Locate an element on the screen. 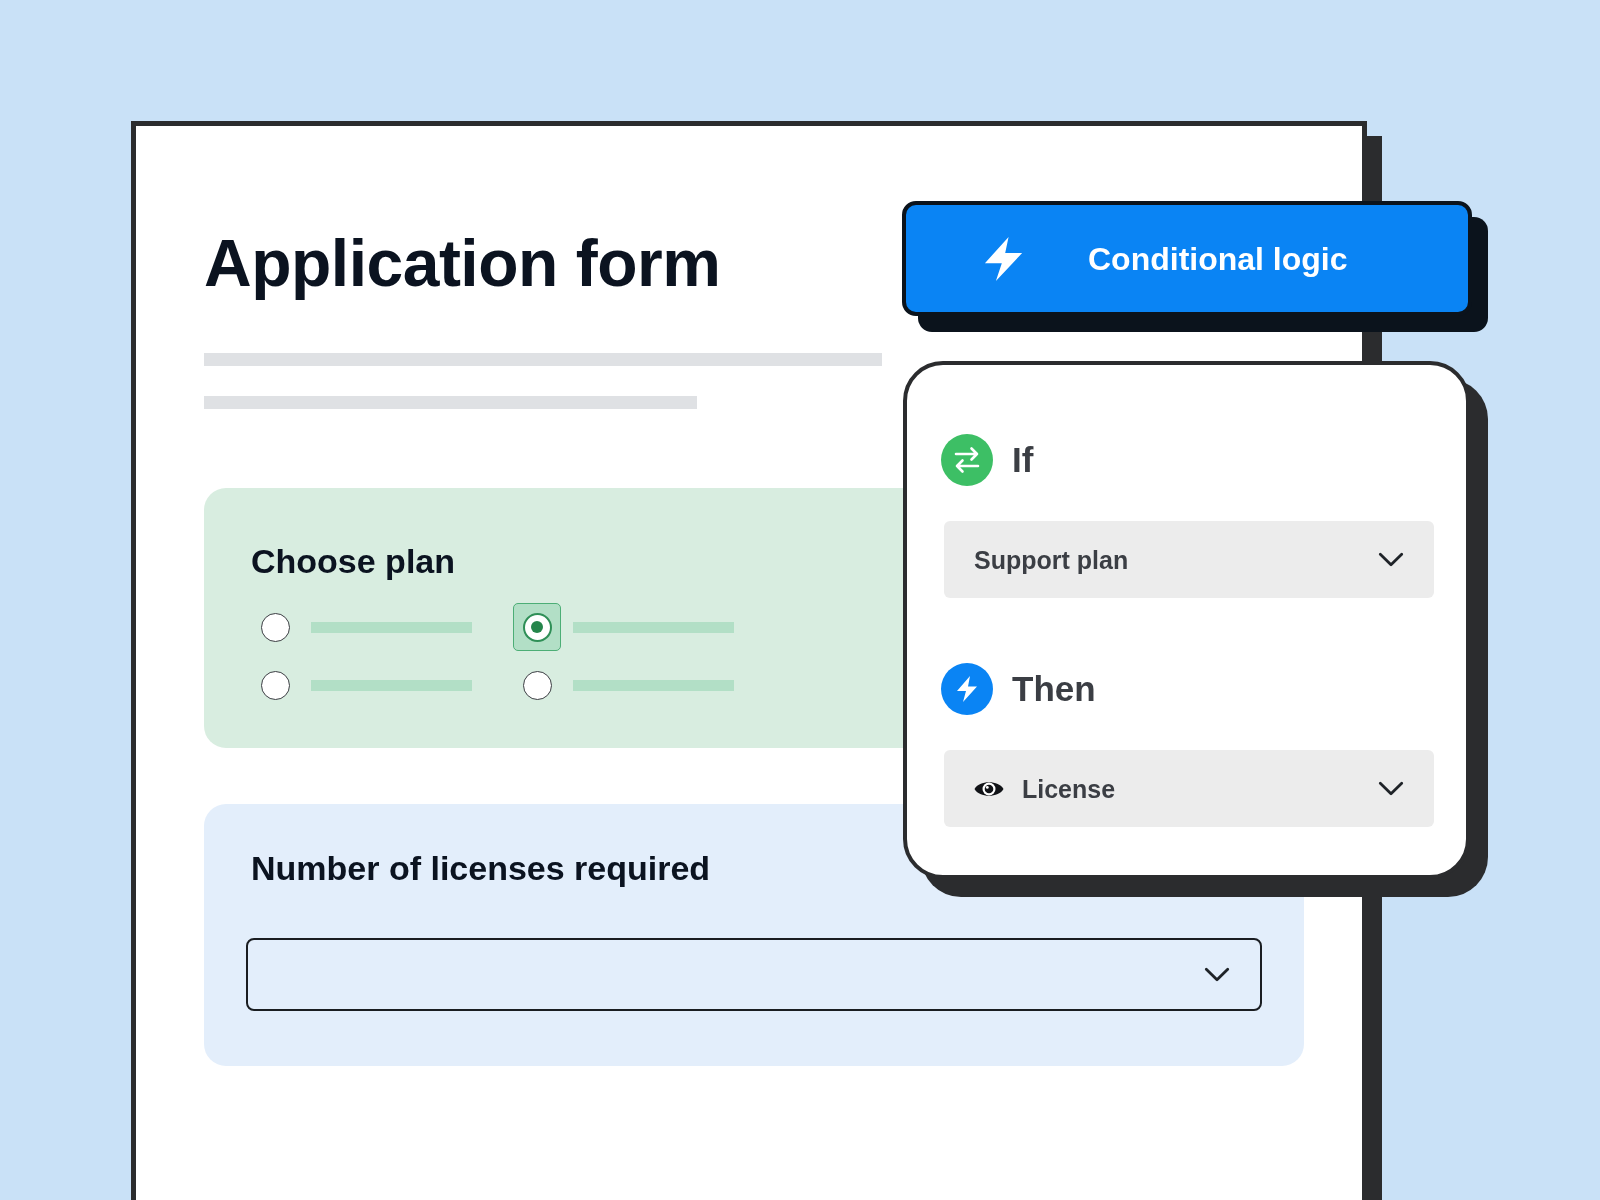  form-title: Application form is located at coordinates (462, 263).